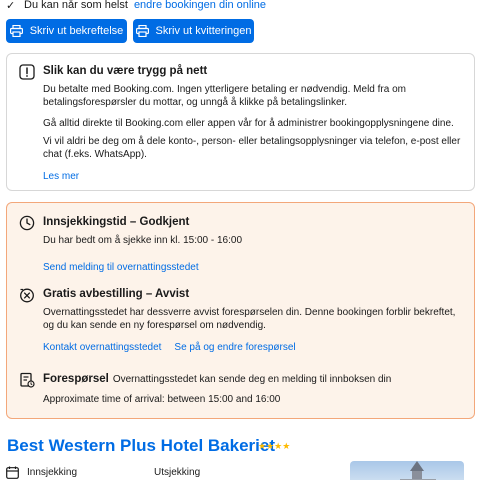 The height and width of the screenshot is (480, 480). Describe the element at coordinates (200, 5) in the screenshot. I see `manage-booking-link: endre bookingen din online` at that location.